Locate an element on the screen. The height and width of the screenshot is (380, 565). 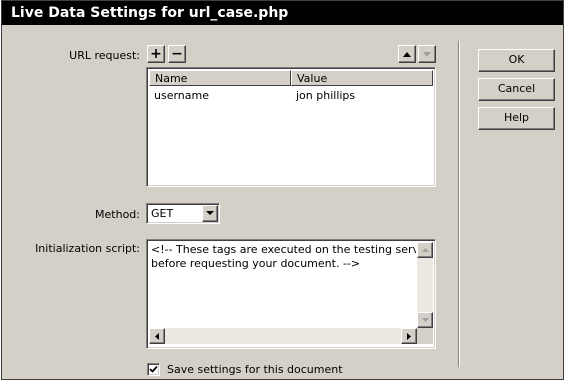
save-settings-option: Save settings for this document is located at coordinates (245, 369).